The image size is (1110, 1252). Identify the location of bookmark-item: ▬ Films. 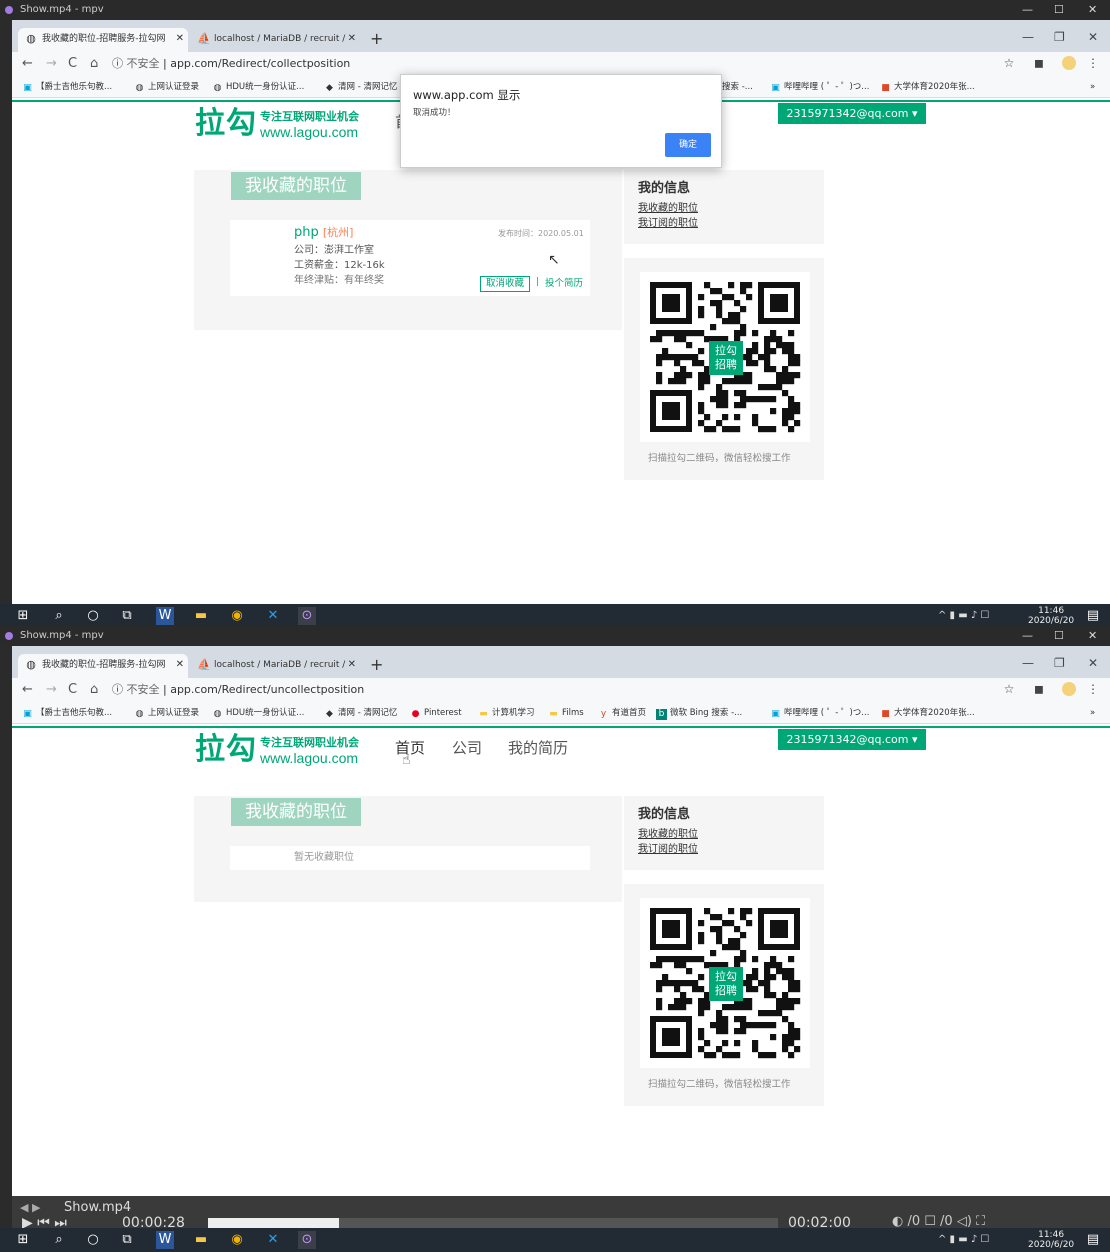
(565, 713).